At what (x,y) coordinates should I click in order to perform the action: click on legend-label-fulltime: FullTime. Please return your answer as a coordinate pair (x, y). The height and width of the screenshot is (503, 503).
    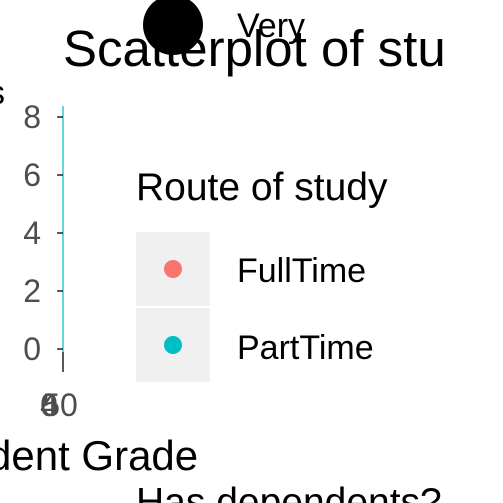
    Looking at the image, I should click on (301, 271).